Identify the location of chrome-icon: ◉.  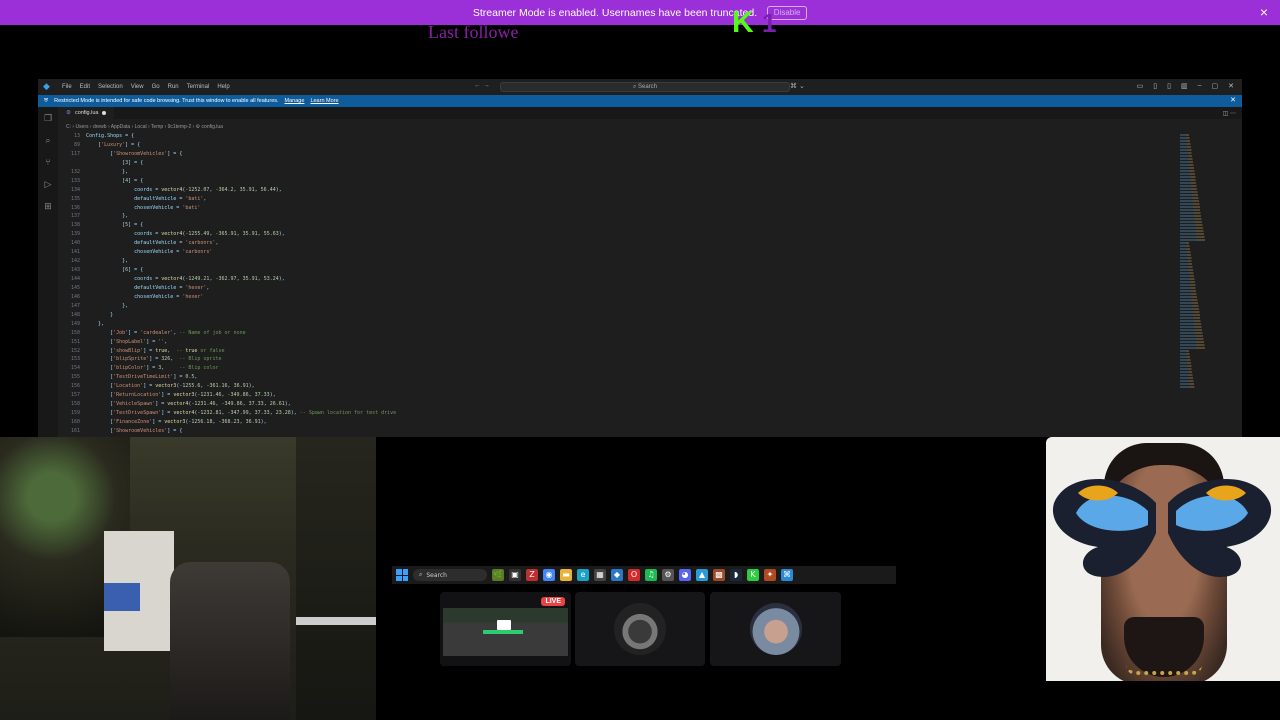
(549, 575).